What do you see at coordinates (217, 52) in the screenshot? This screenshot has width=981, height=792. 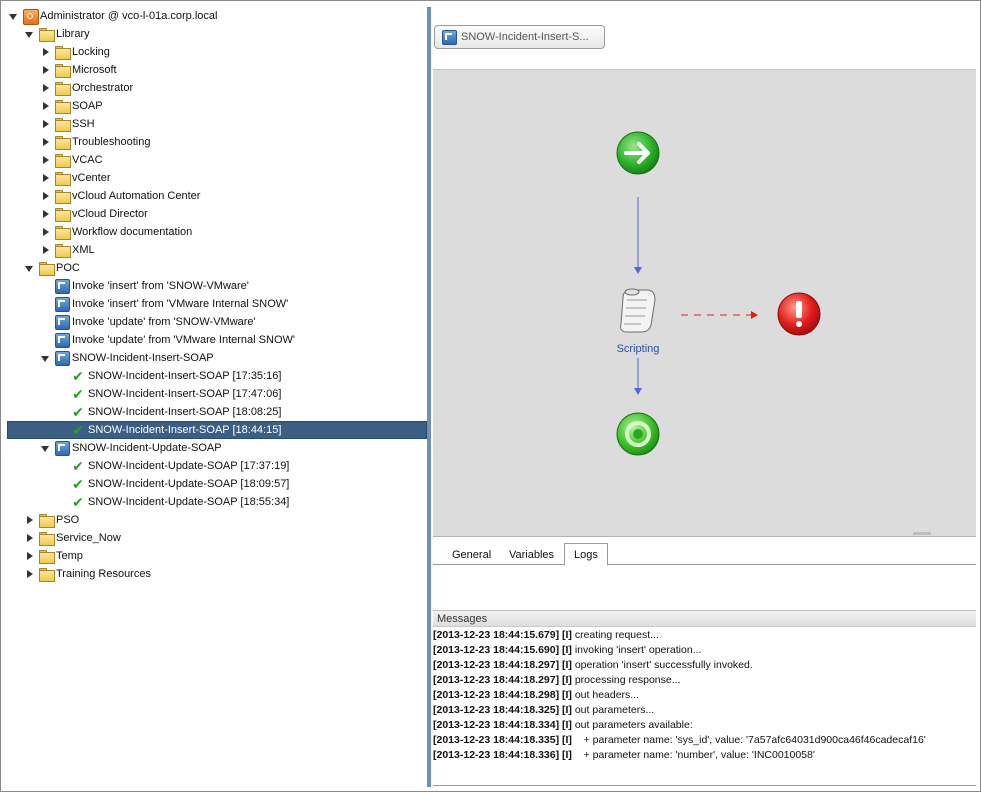 I see `tree-row: Locking` at bounding box center [217, 52].